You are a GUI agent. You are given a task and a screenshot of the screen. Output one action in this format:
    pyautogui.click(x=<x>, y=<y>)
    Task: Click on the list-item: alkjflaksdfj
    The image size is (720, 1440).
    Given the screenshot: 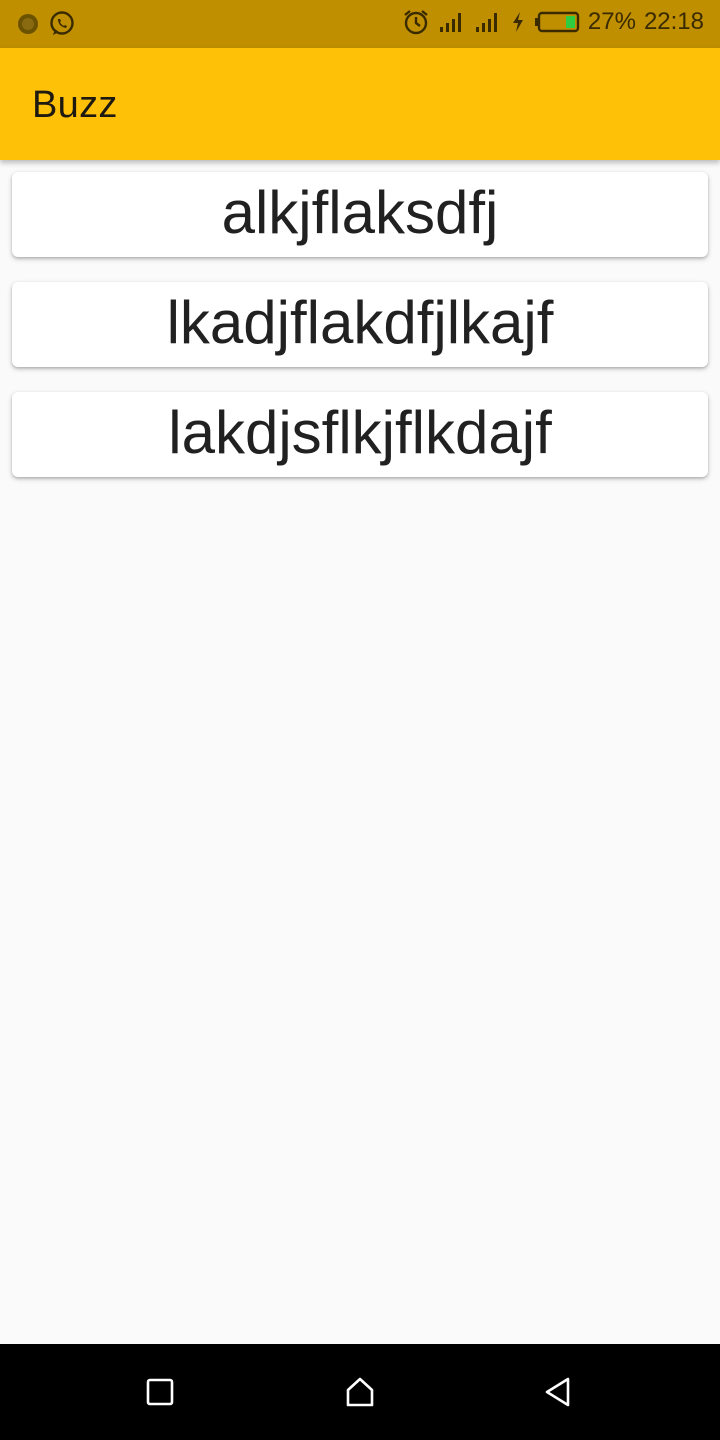 What is the action you would take?
    pyautogui.click(x=360, y=214)
    